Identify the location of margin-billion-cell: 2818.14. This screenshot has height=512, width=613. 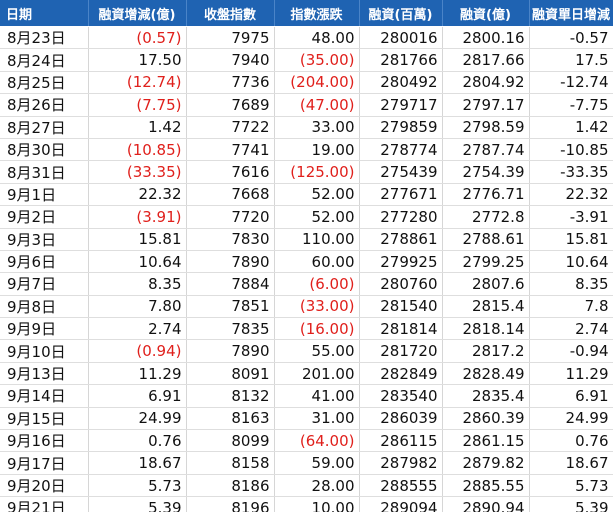
(486, 329).